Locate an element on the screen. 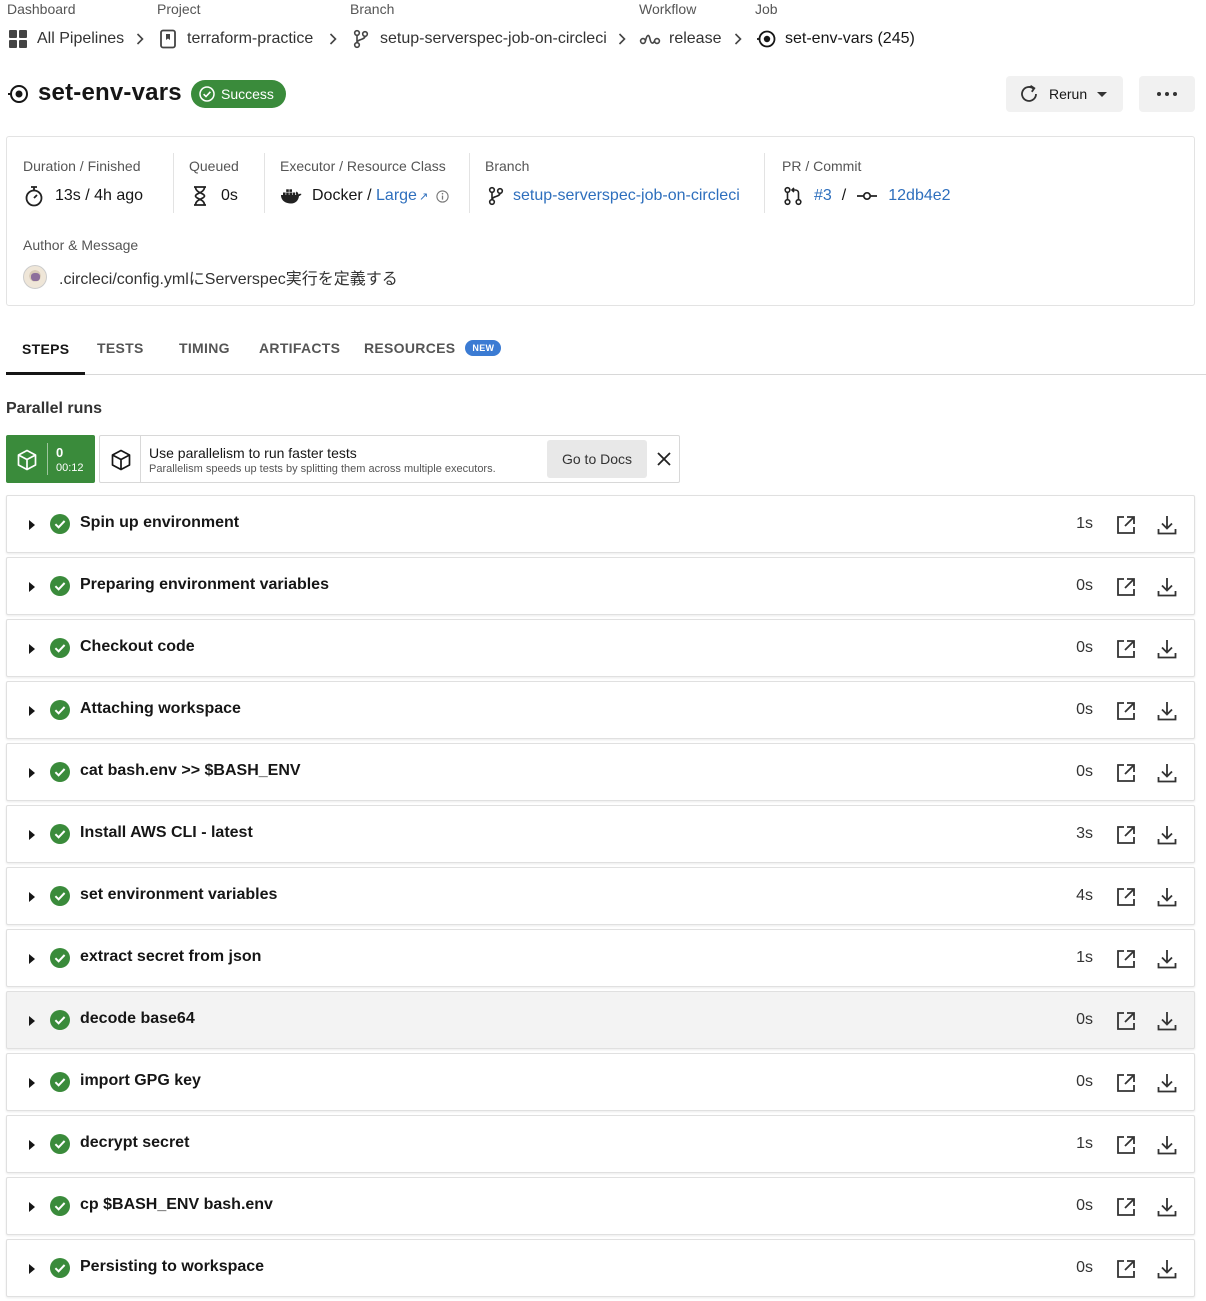  step-row-1: Spin up environment 1s is located at coordinates (600, 524).